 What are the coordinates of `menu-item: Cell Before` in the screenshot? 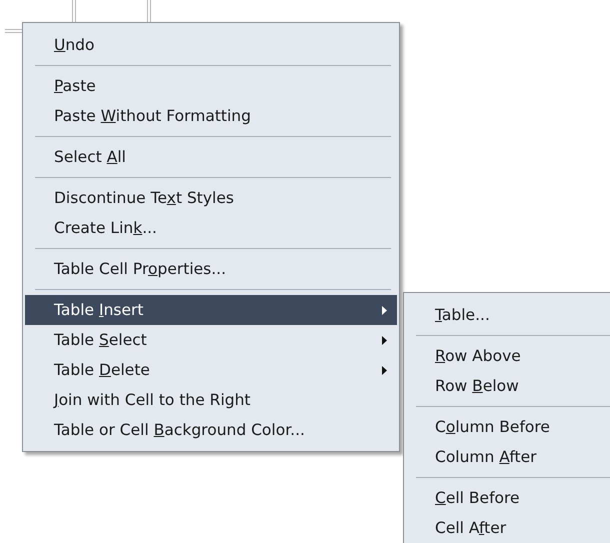 It's located at (508, 498).